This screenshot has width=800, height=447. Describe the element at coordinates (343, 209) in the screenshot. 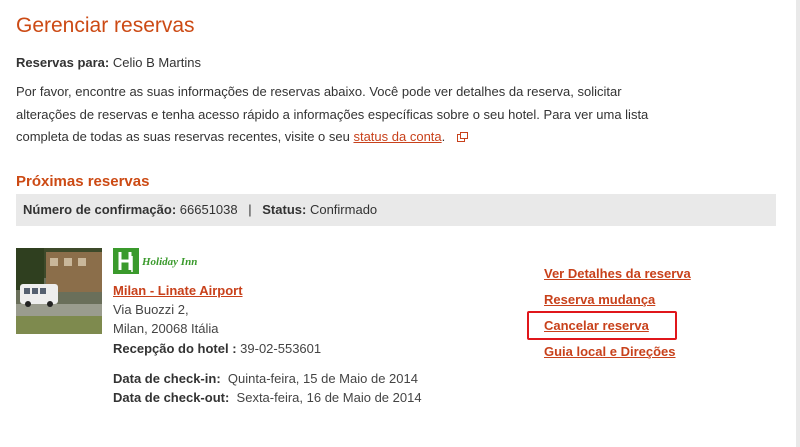

I see `status-value: Confirmado` at that location.